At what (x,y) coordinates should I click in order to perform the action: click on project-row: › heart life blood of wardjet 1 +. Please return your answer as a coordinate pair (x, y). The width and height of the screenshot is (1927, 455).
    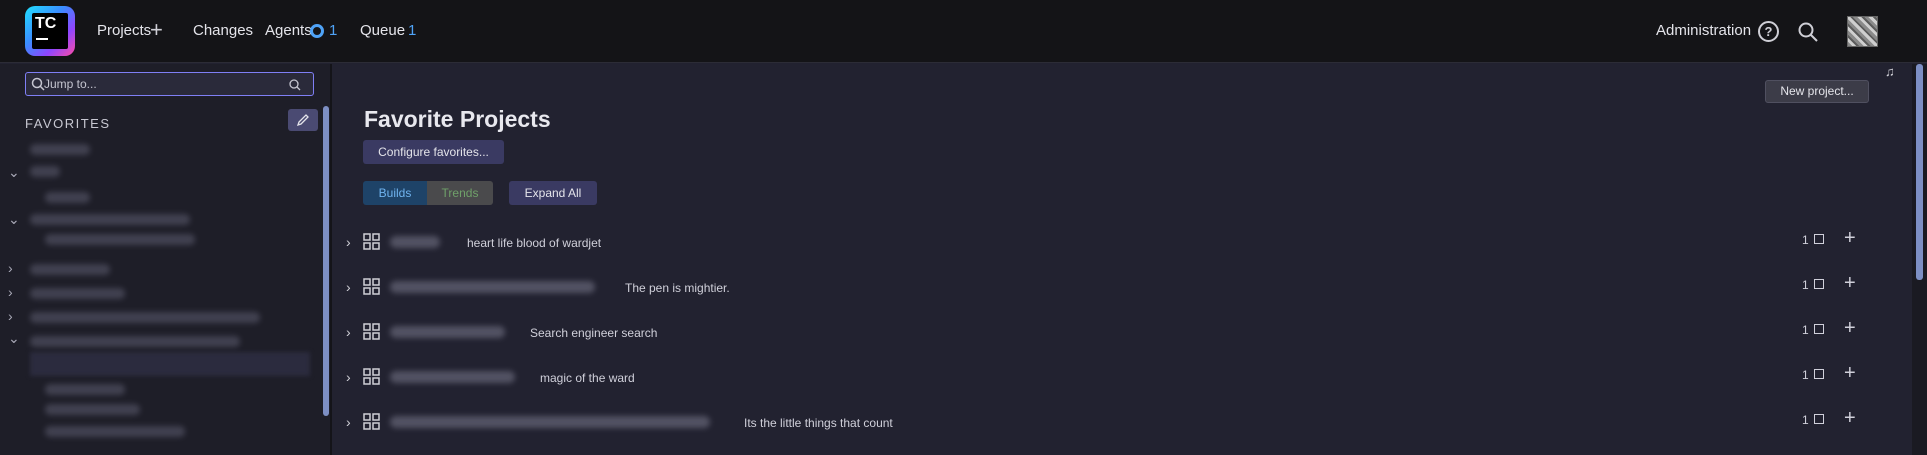
    Looking at the image, I should click on (1112, 244).